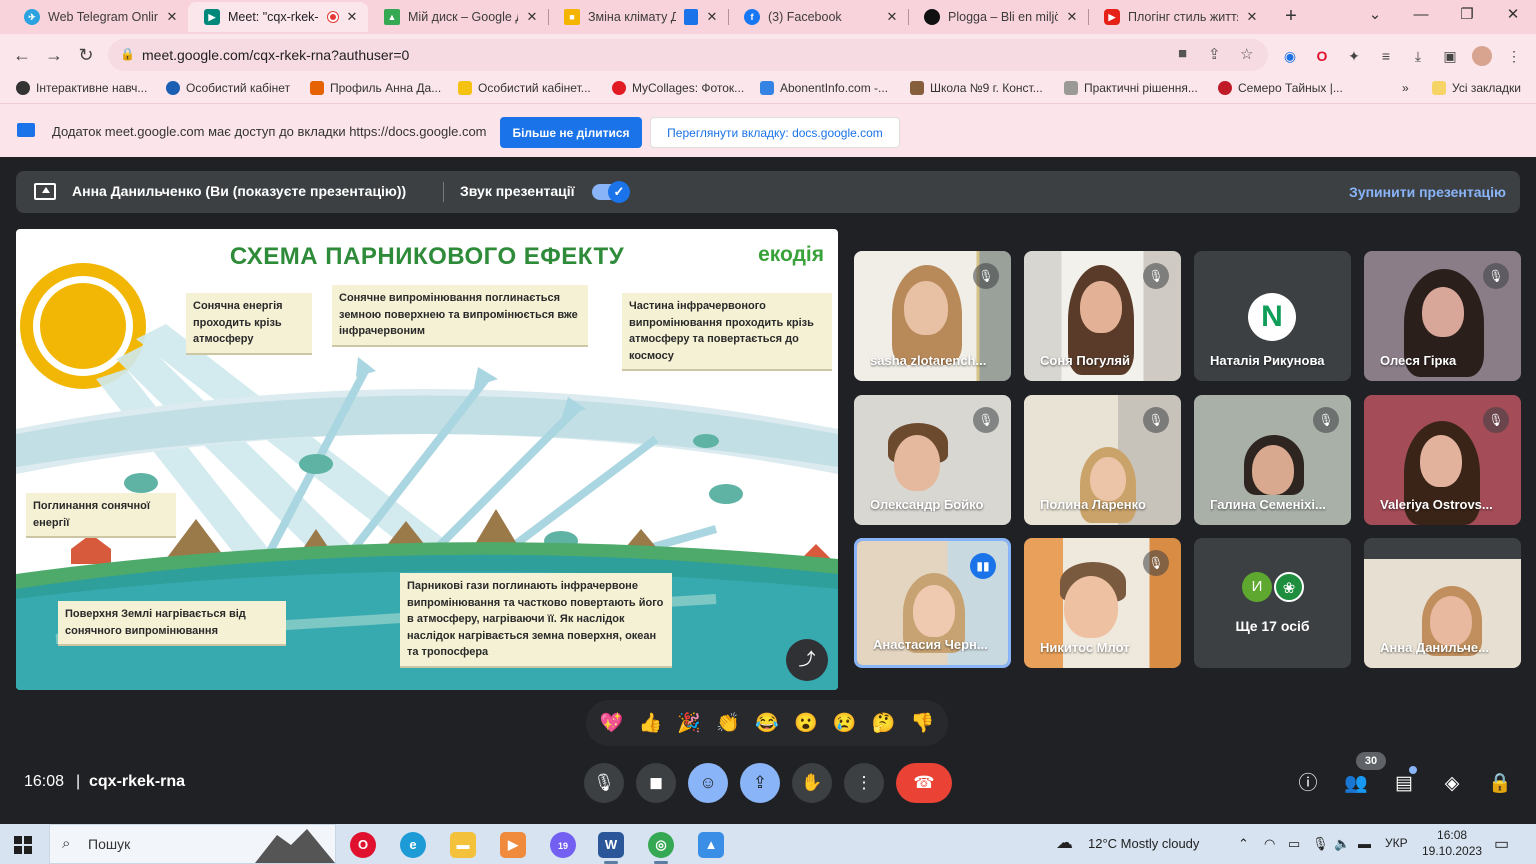 This screenshot has height=864, width=1536. What do you see at coordinates (818, 17) in the screenshot?
I see `tab-facebook: f (3) Facebook ✕` at bounding box center [818, 17].